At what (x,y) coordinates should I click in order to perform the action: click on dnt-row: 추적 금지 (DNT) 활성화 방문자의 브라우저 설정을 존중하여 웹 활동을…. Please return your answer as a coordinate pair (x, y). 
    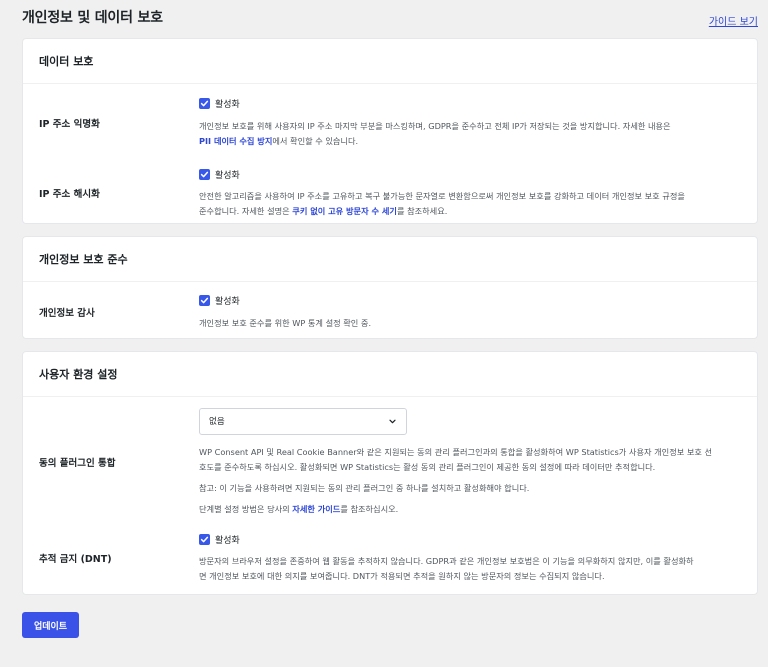
    Looking at the image, I should click on (390, 558).